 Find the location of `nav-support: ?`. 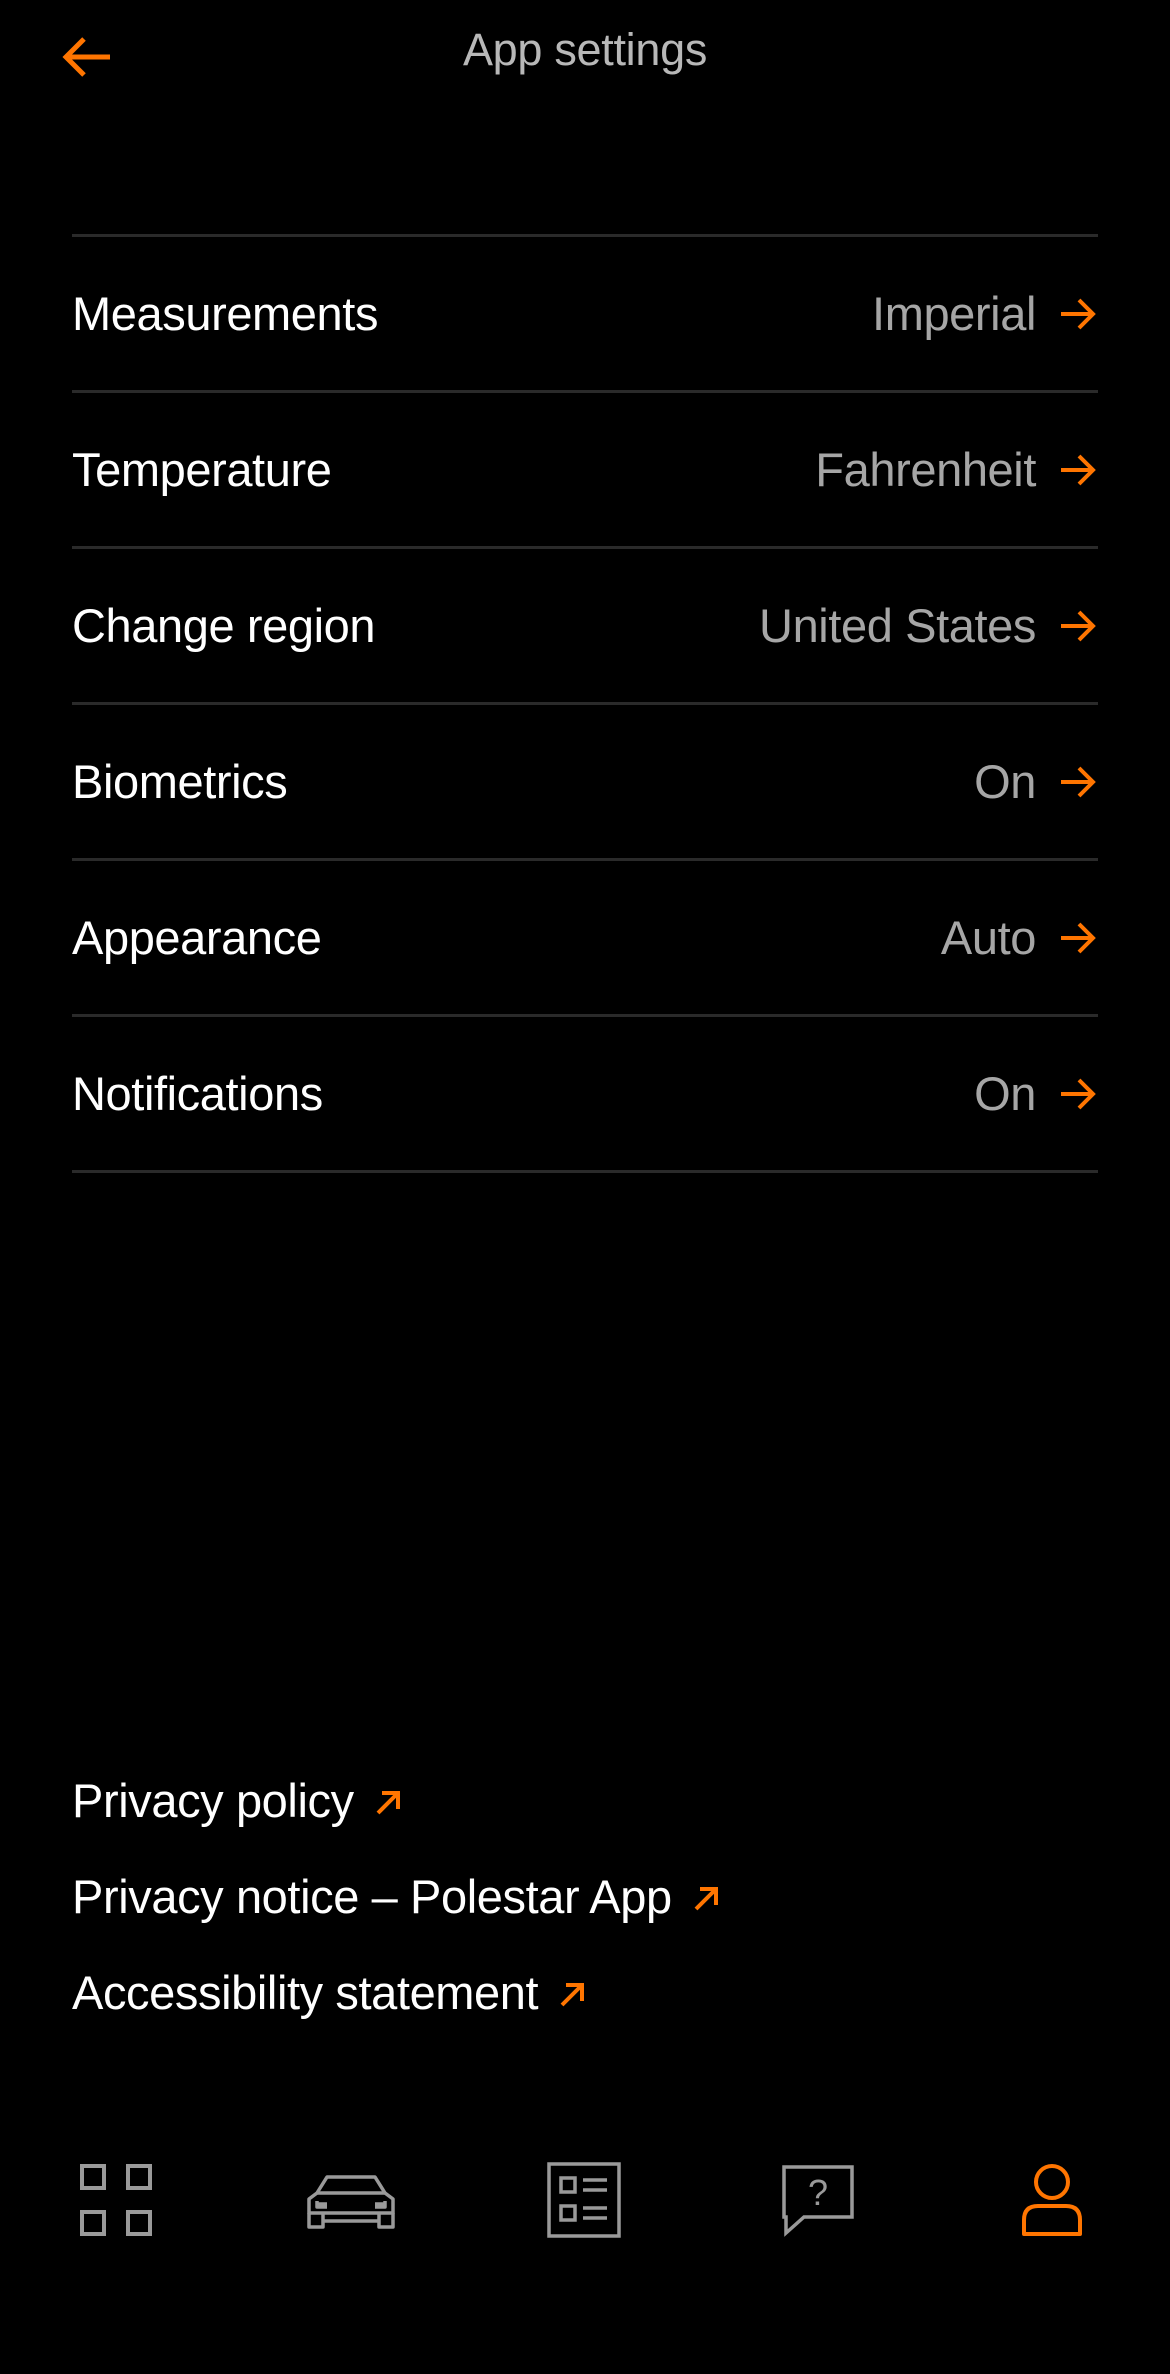

nav-support: ? is located at coordinates (818, 2200).